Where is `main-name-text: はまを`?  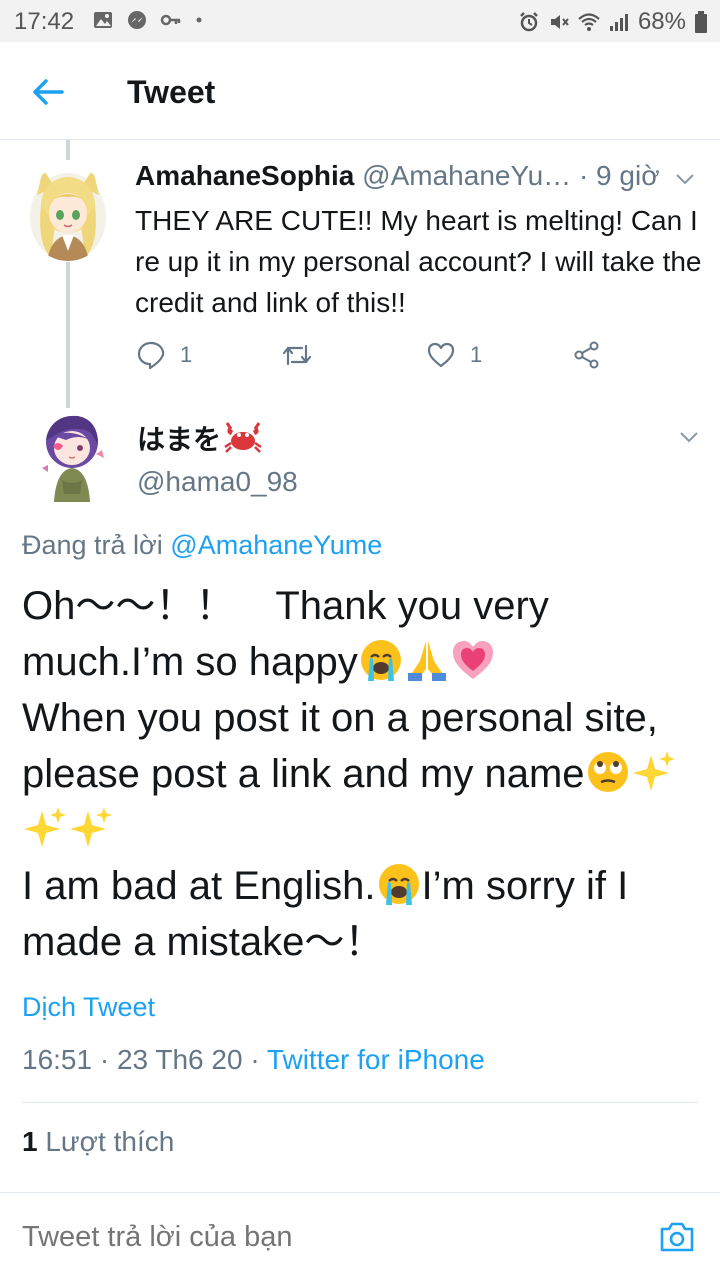 main-name-text: はまを is located at coordinates (179, 439).